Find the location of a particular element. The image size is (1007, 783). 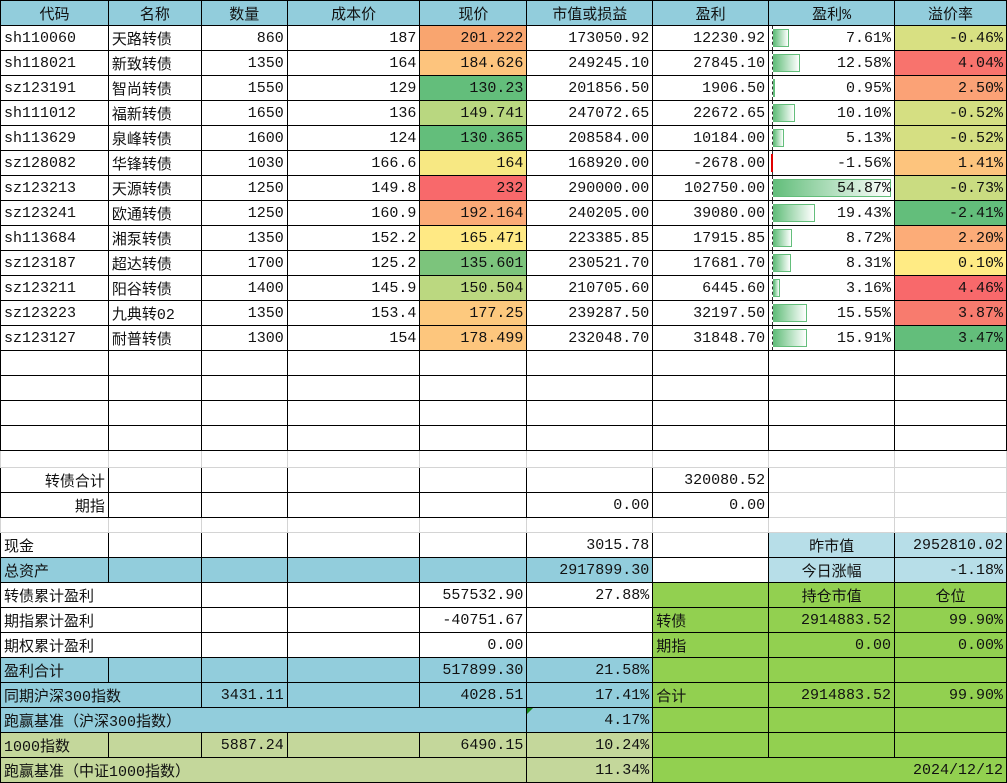

cost-price: 164 is located at coordinates (353, 63).